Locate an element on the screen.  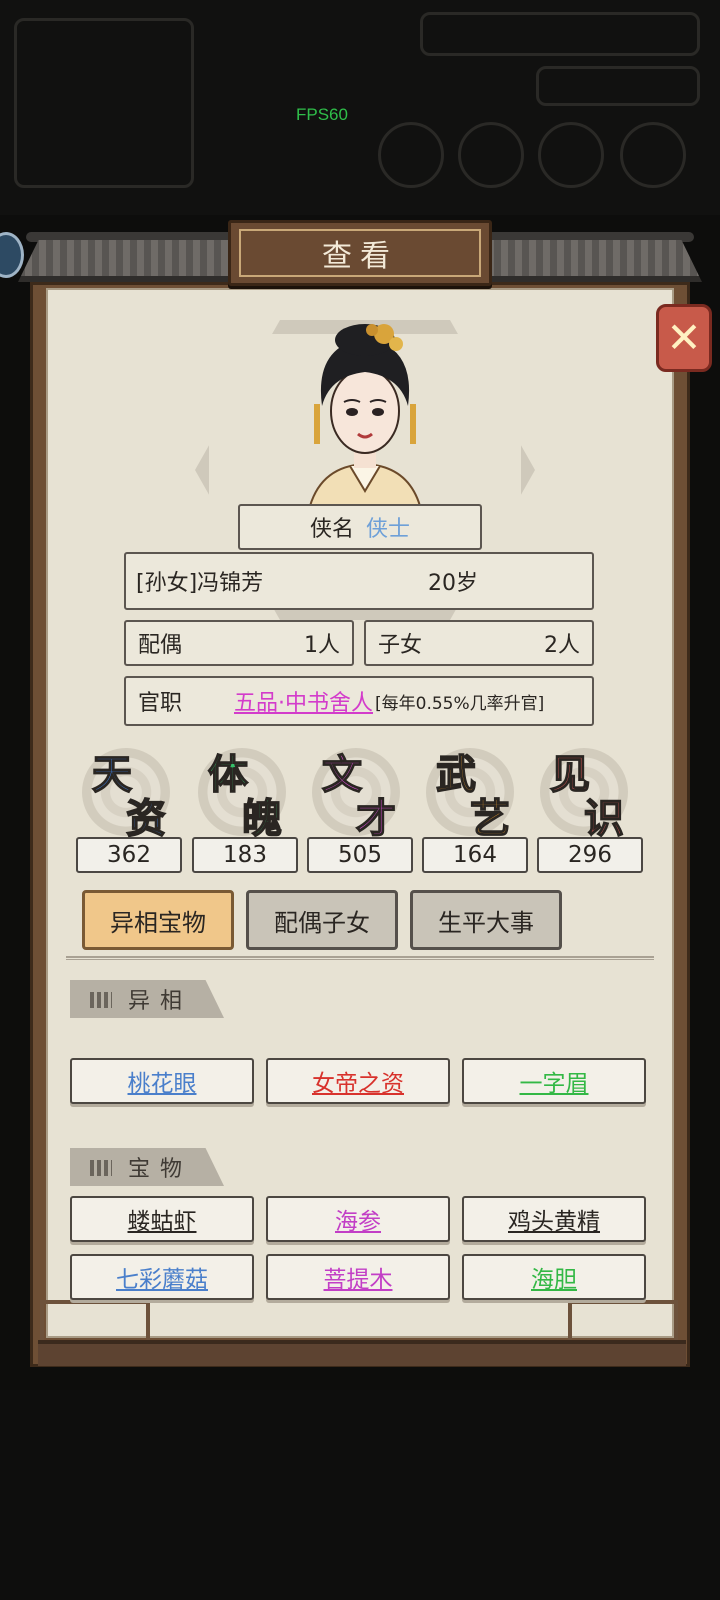
traits-section-header: 异相 is located at coordinates (147, 999).